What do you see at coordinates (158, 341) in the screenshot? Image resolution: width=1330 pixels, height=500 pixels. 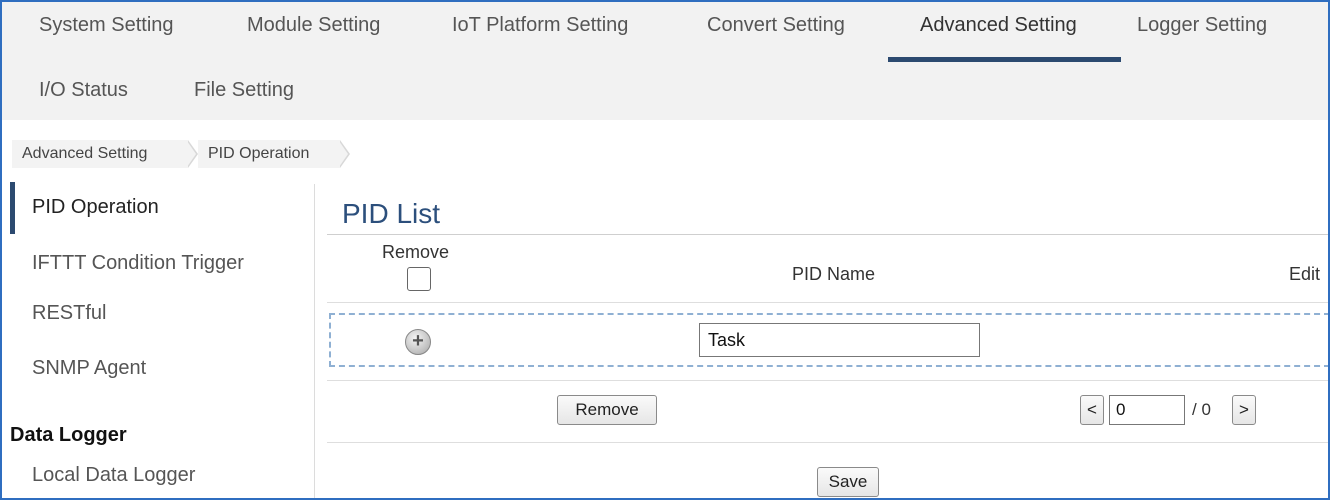 I see `sidebar` at bounding box center [158, 341].